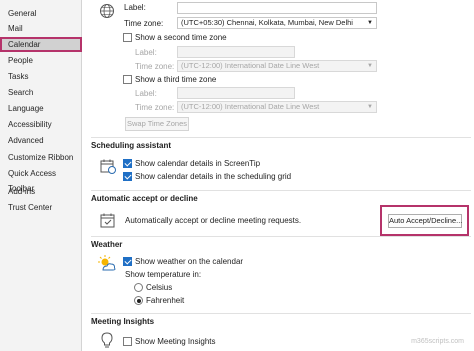 The image size is (474, 351). I want to click on fahrenheit-radio, so click(138, 300).